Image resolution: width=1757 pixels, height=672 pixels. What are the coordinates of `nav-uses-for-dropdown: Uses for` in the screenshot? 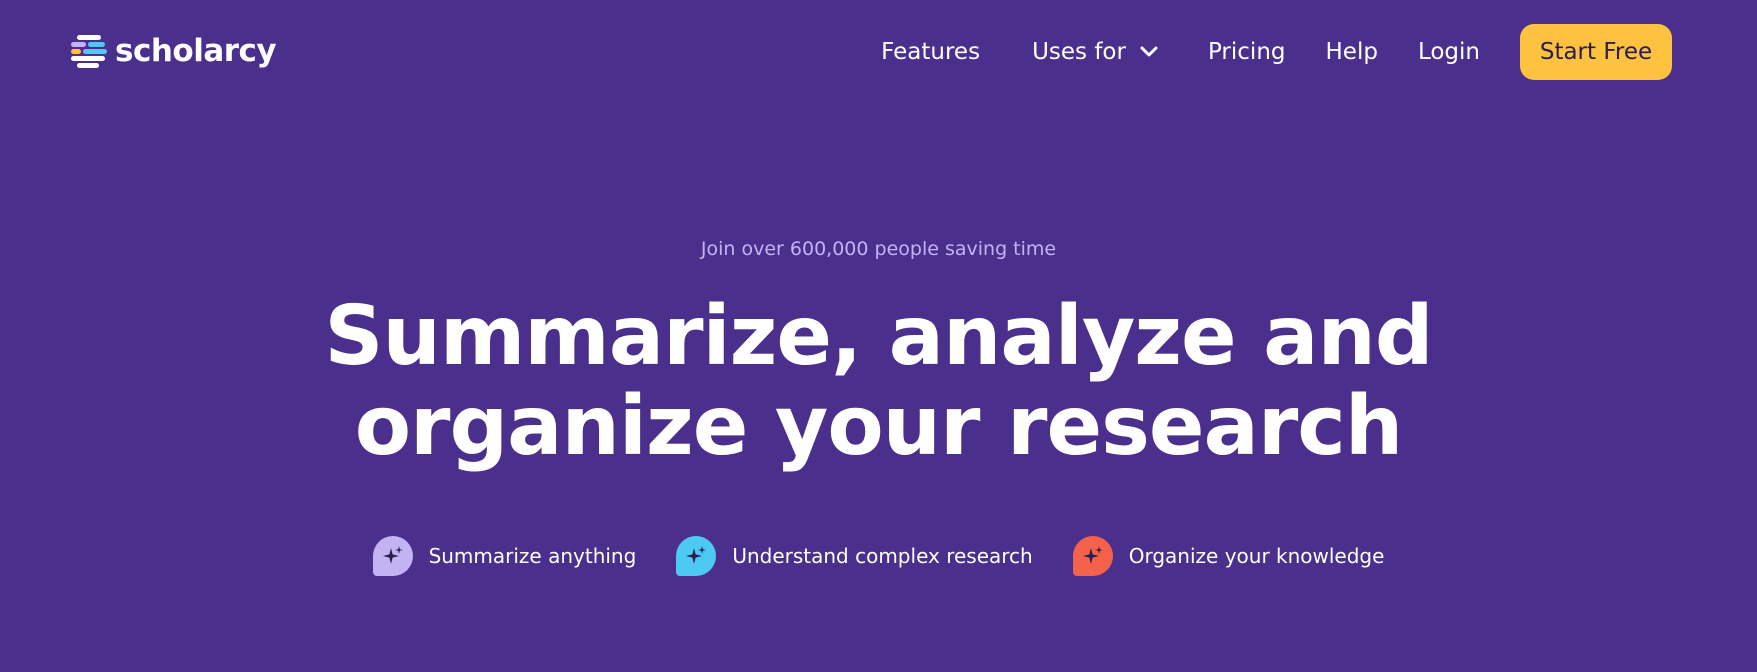 It's located at (1095, 52).